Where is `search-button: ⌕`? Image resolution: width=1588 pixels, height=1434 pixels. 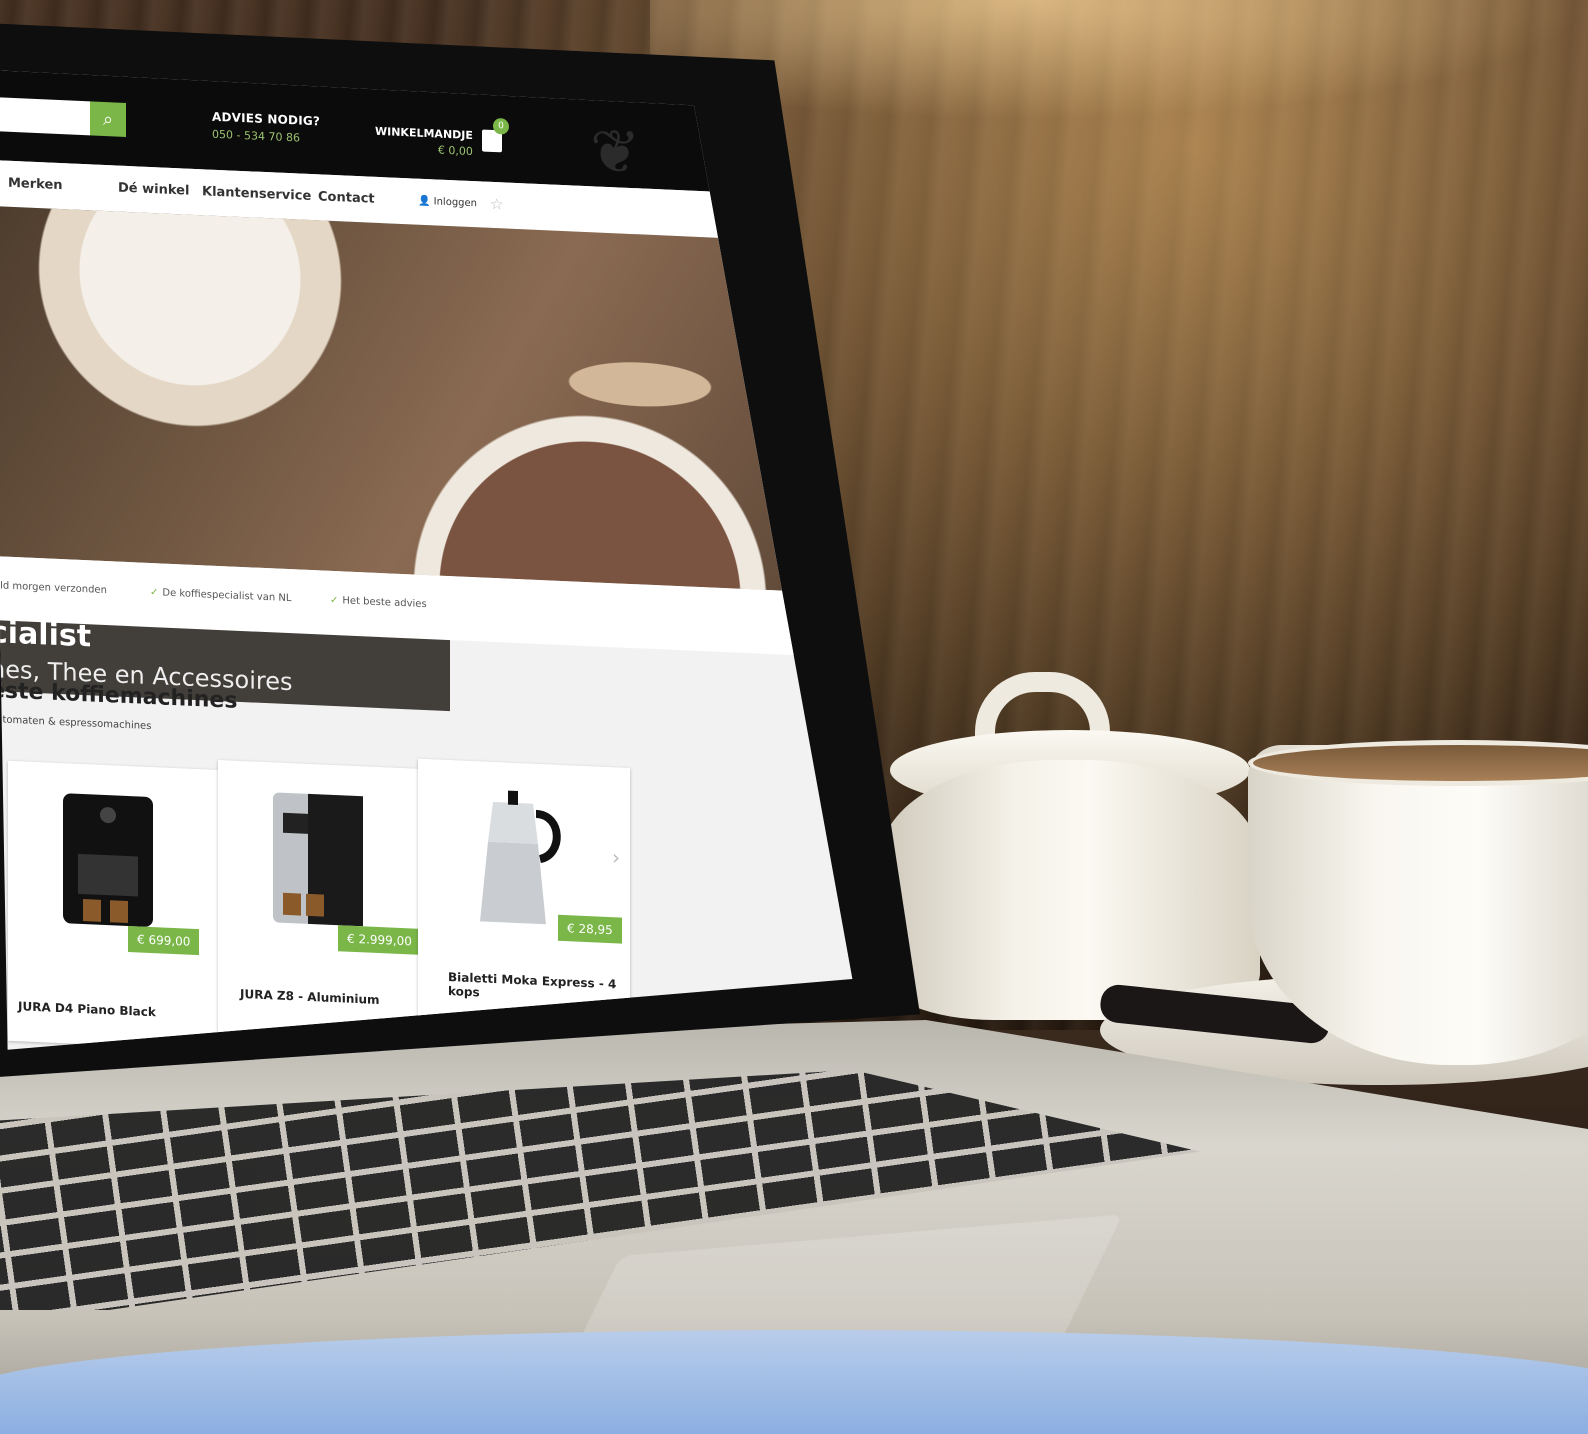 search-button: ⌕ is located at coordinates (108, 119).